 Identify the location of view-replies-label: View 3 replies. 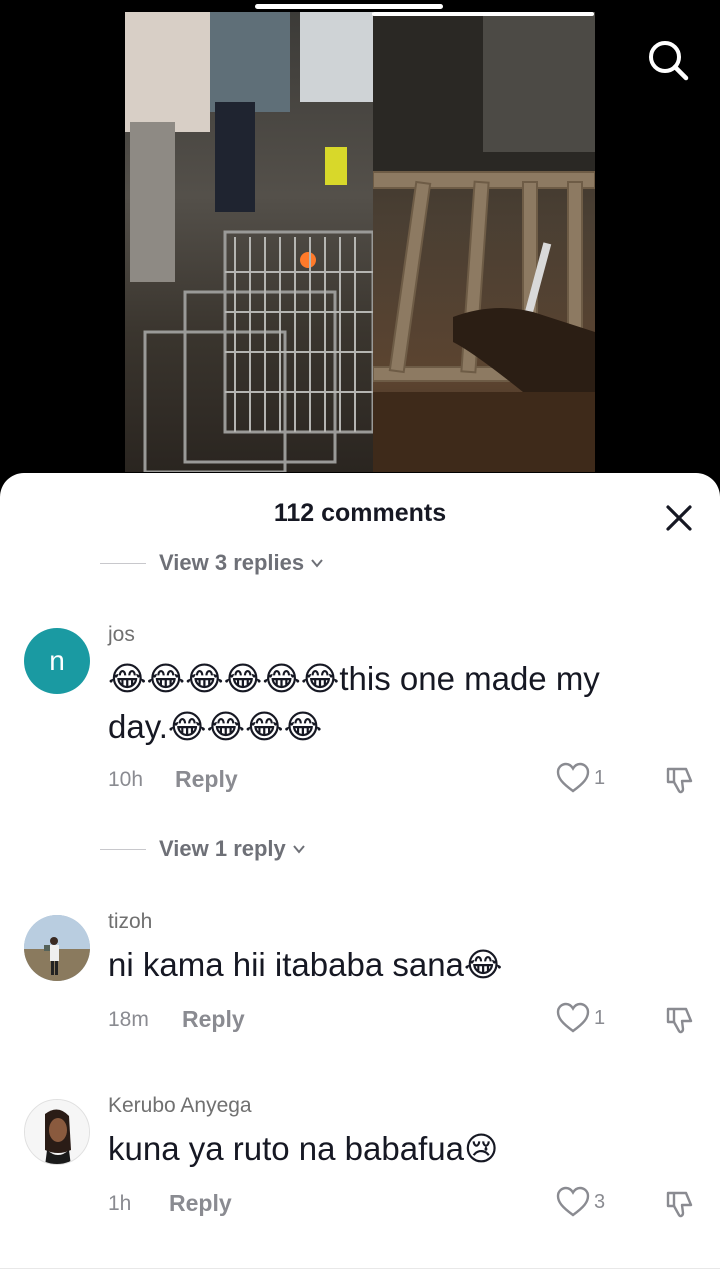
(232, 562).